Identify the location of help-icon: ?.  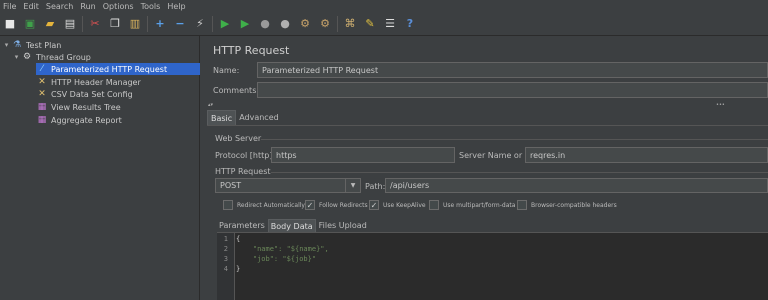
(410, 24).